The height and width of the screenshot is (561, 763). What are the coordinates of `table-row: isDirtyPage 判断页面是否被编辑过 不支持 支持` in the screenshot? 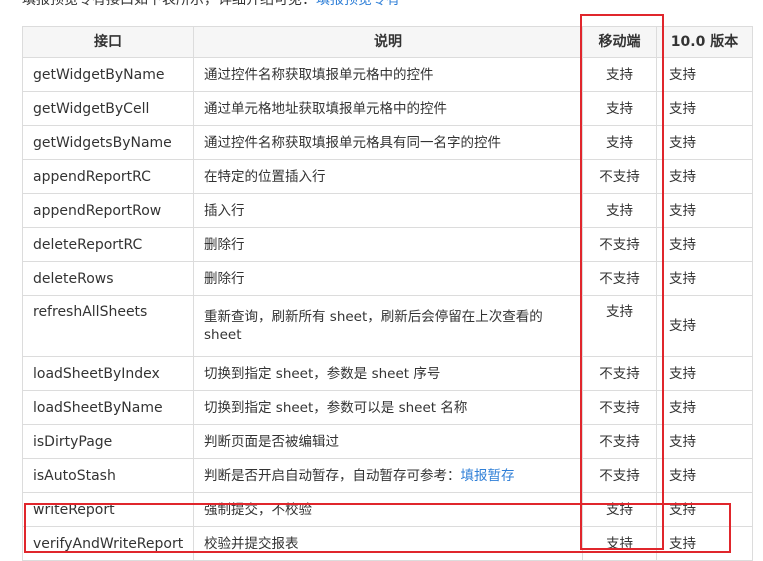 It's located at (387, 441).